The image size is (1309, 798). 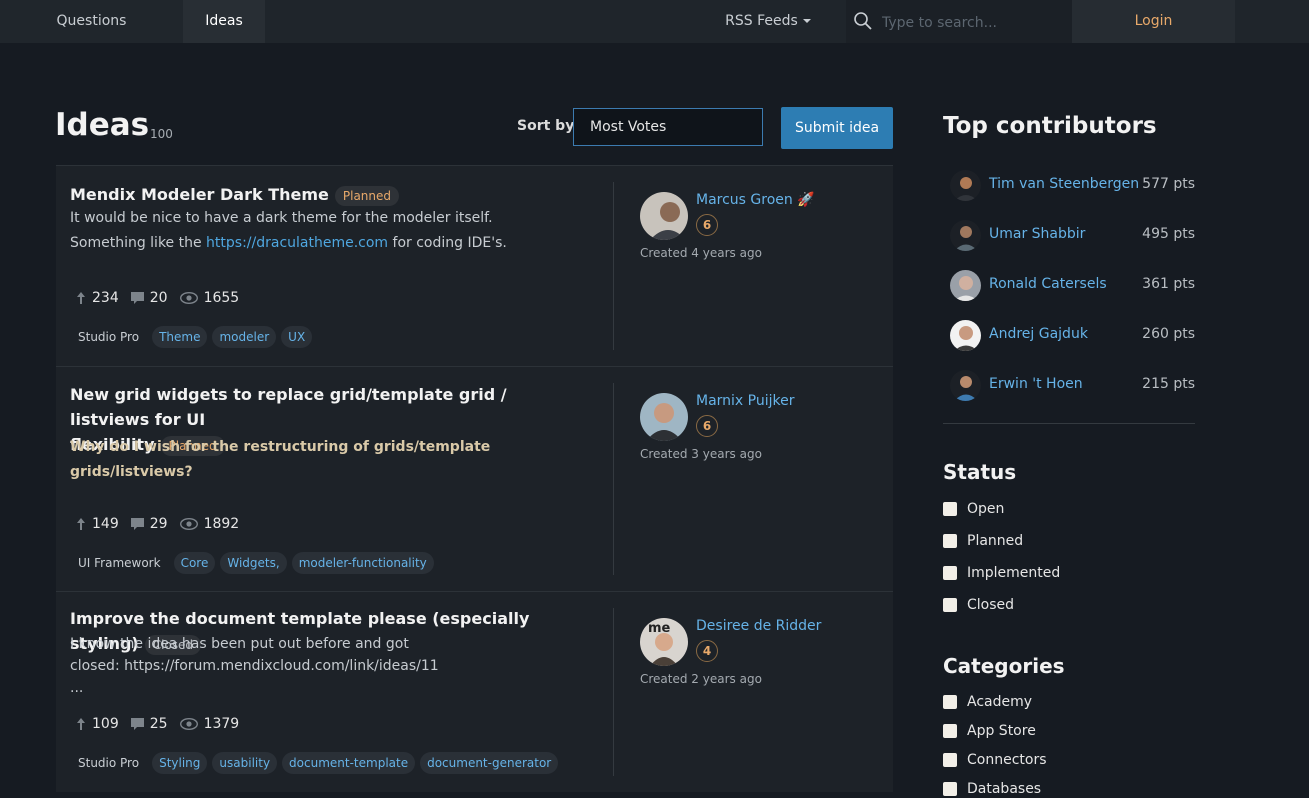 I want to click on comments-count: 25, so click(x=158, y=724).